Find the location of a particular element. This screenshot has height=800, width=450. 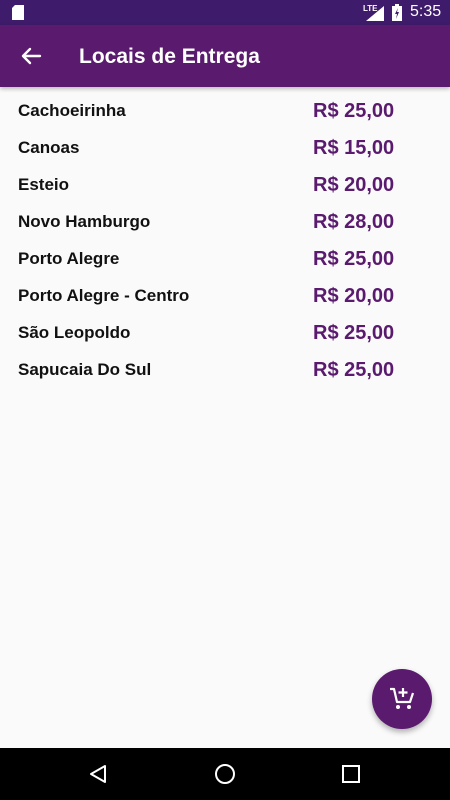

add-to-cart-icon is located at coordinates (402, 698).